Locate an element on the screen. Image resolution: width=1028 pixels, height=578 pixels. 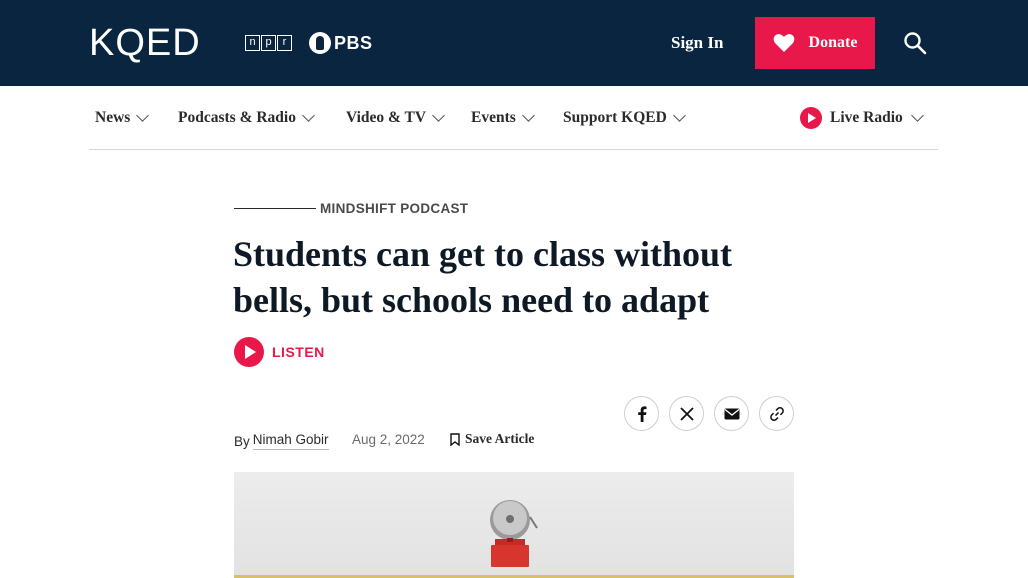
facebook-icon is located at coordinates (641, 413).